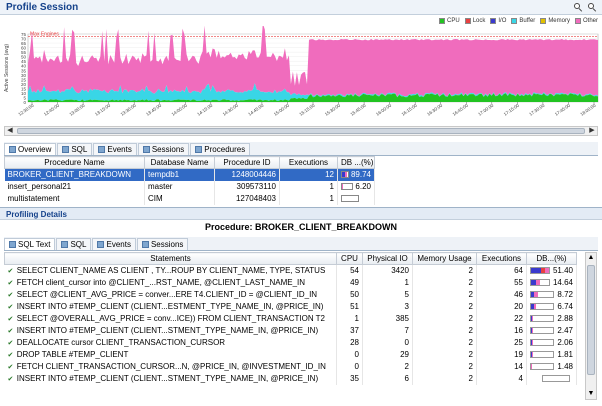  I want to click on db-percent-cell: 1.81, so click(551, 354).